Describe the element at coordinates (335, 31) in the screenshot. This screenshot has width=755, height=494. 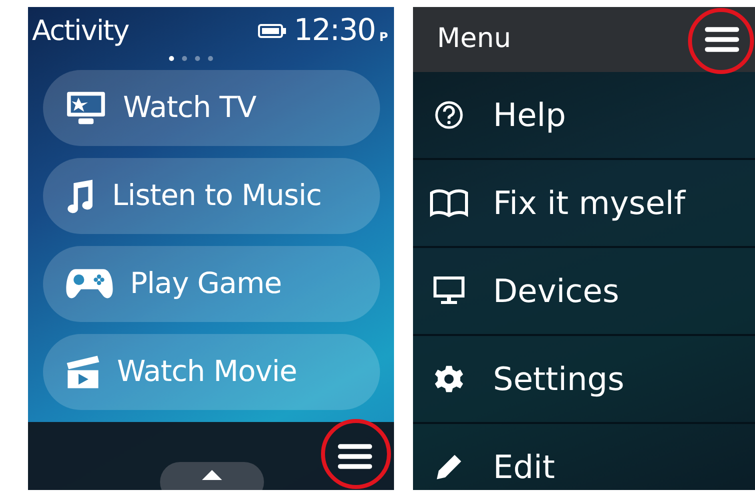
I see `clock-time: 12:30` at that location.